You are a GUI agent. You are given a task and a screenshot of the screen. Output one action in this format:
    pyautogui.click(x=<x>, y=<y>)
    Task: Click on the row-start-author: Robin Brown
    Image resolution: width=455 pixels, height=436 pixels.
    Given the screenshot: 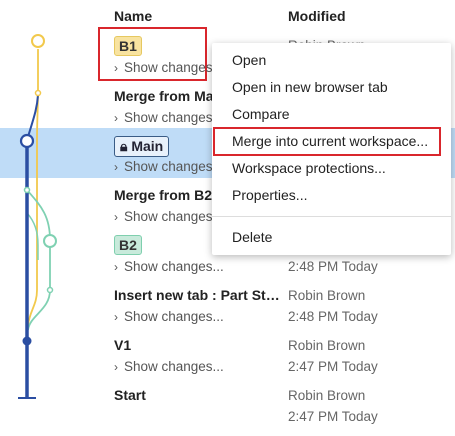 What is the action you would take?
    pyautogui.click(x=327, y=395)
    